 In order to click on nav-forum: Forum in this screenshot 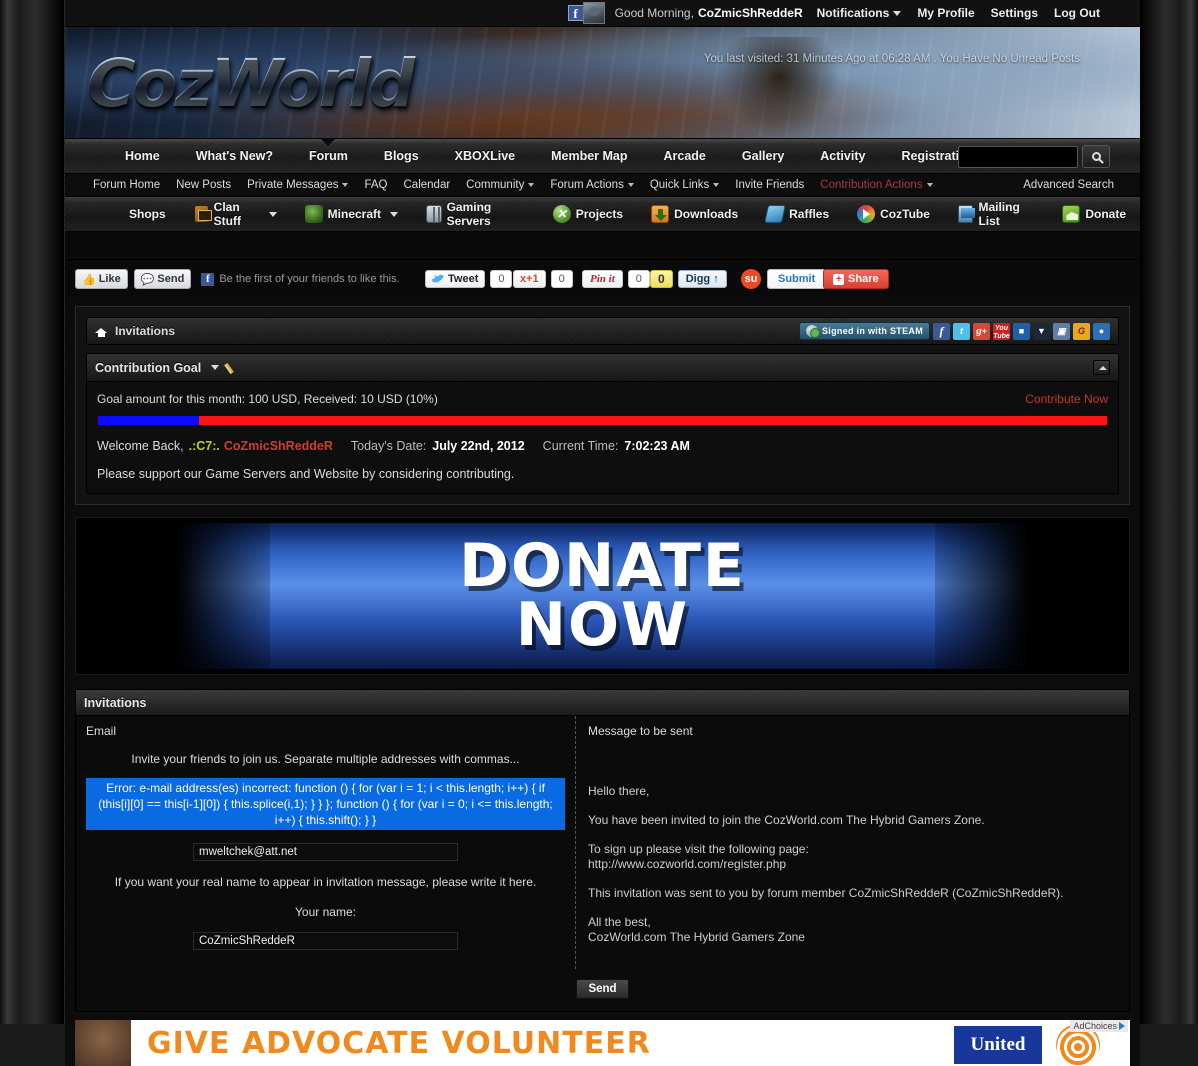, I will do `click(328, 156)`.